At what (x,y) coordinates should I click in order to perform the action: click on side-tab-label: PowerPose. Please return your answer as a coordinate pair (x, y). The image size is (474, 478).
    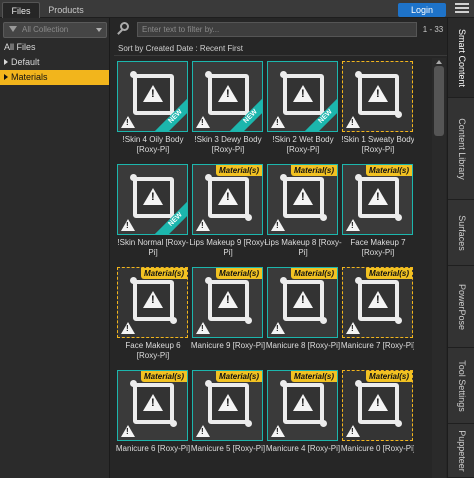
    Looking at the image, I should click on (461, 306).